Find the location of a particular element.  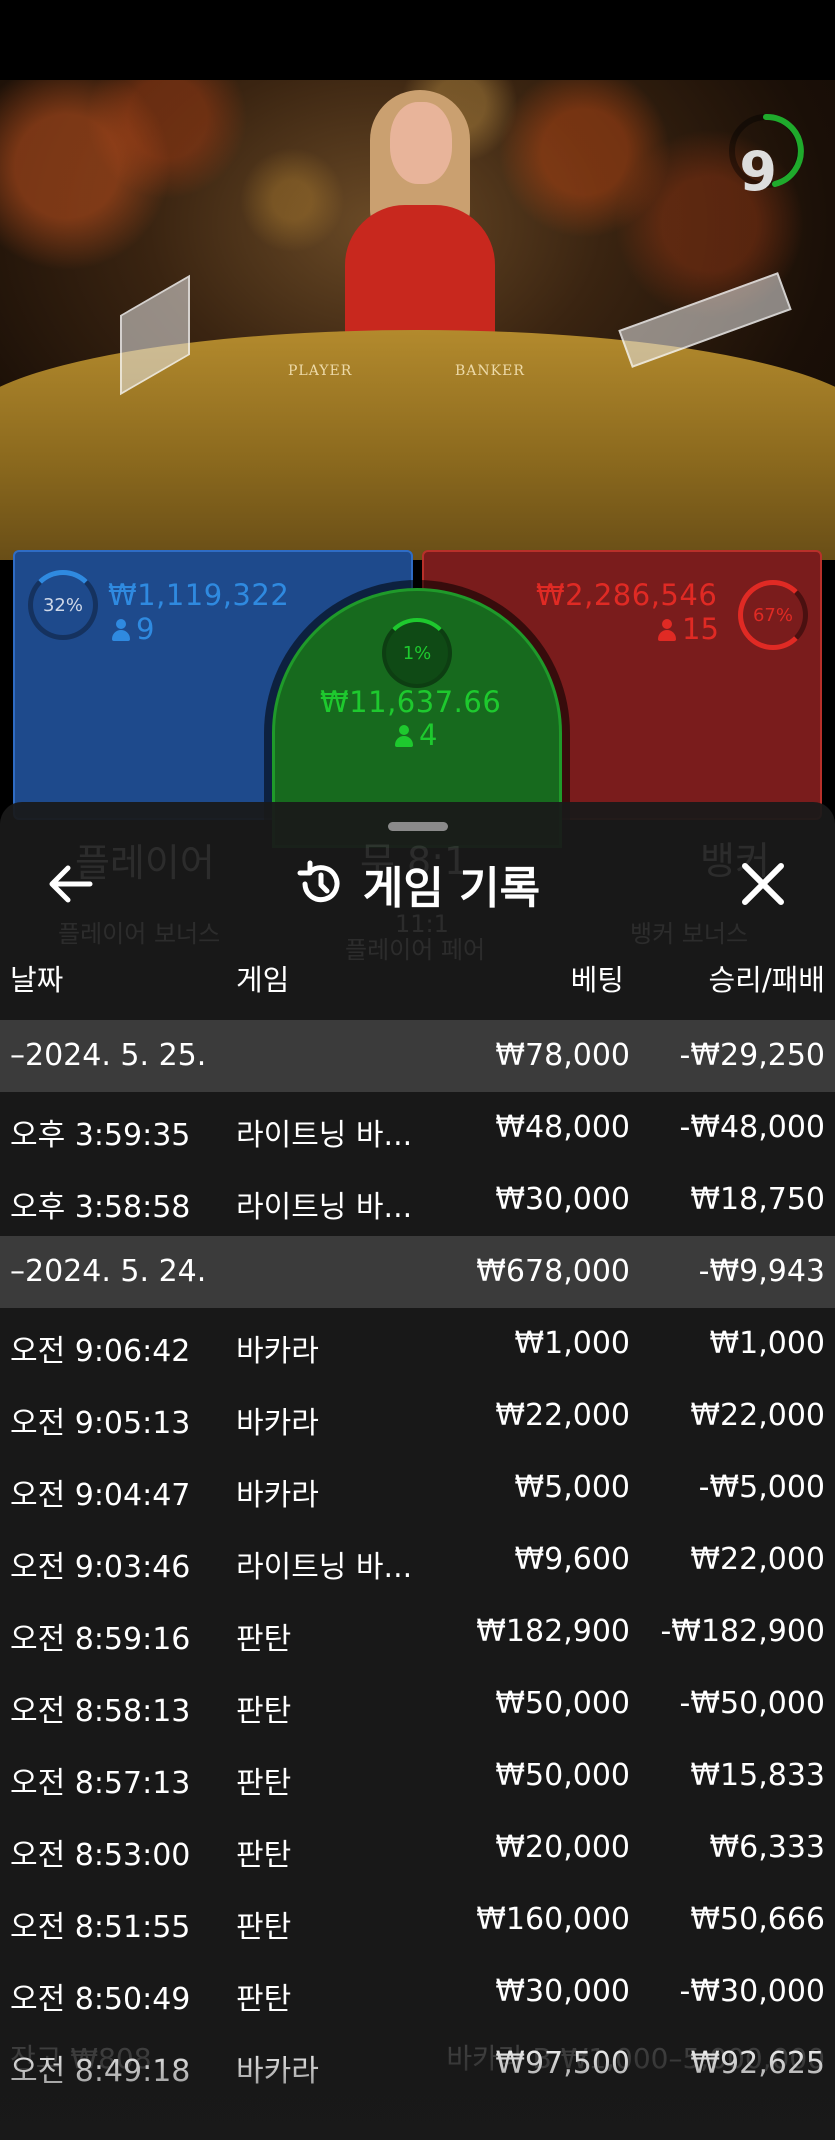

row-date: 오전 8:53:00 is located at coordinates (100, 1855).